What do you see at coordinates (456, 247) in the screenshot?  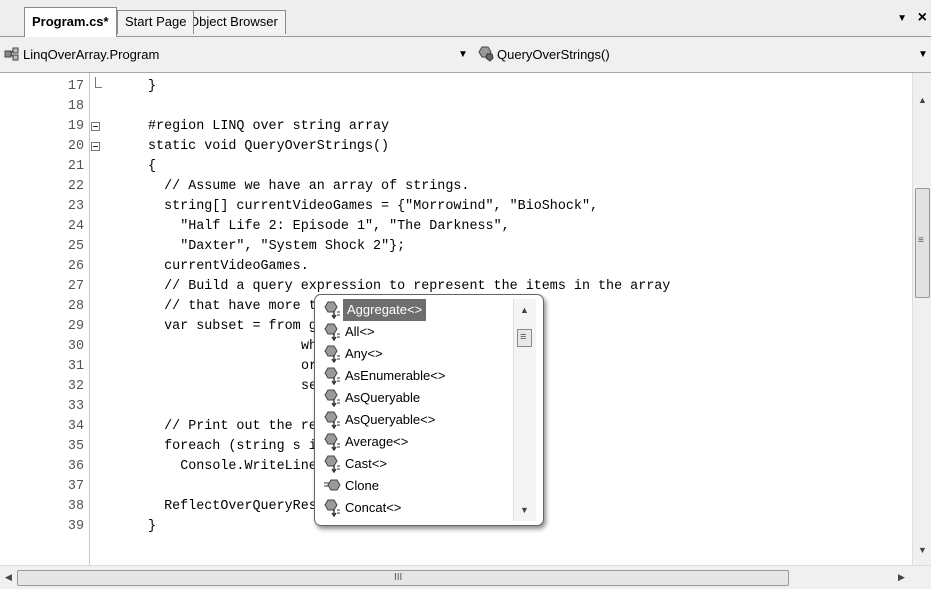 I see `code-line: 25 "Daxter", "System Shock 2"};` at bounding box center [456, 247].